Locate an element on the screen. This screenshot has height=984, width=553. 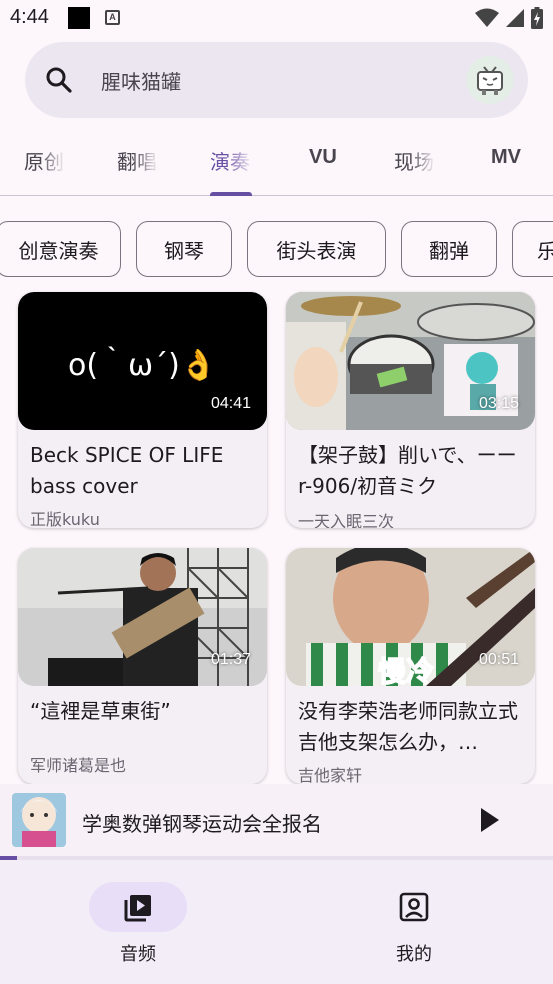
video-title: Beck SPICE OF LIFE bass cover is located at coordinates (127, 470).